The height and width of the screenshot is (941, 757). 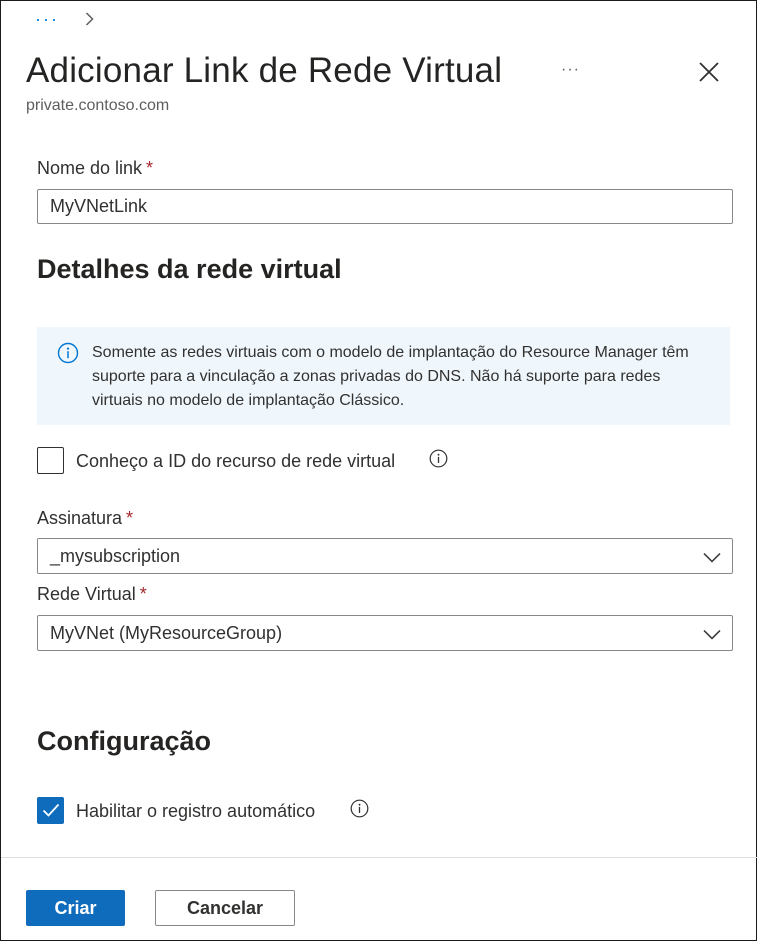 I want to click on know-resource-id-checkbox, so click(x=50, y=460).